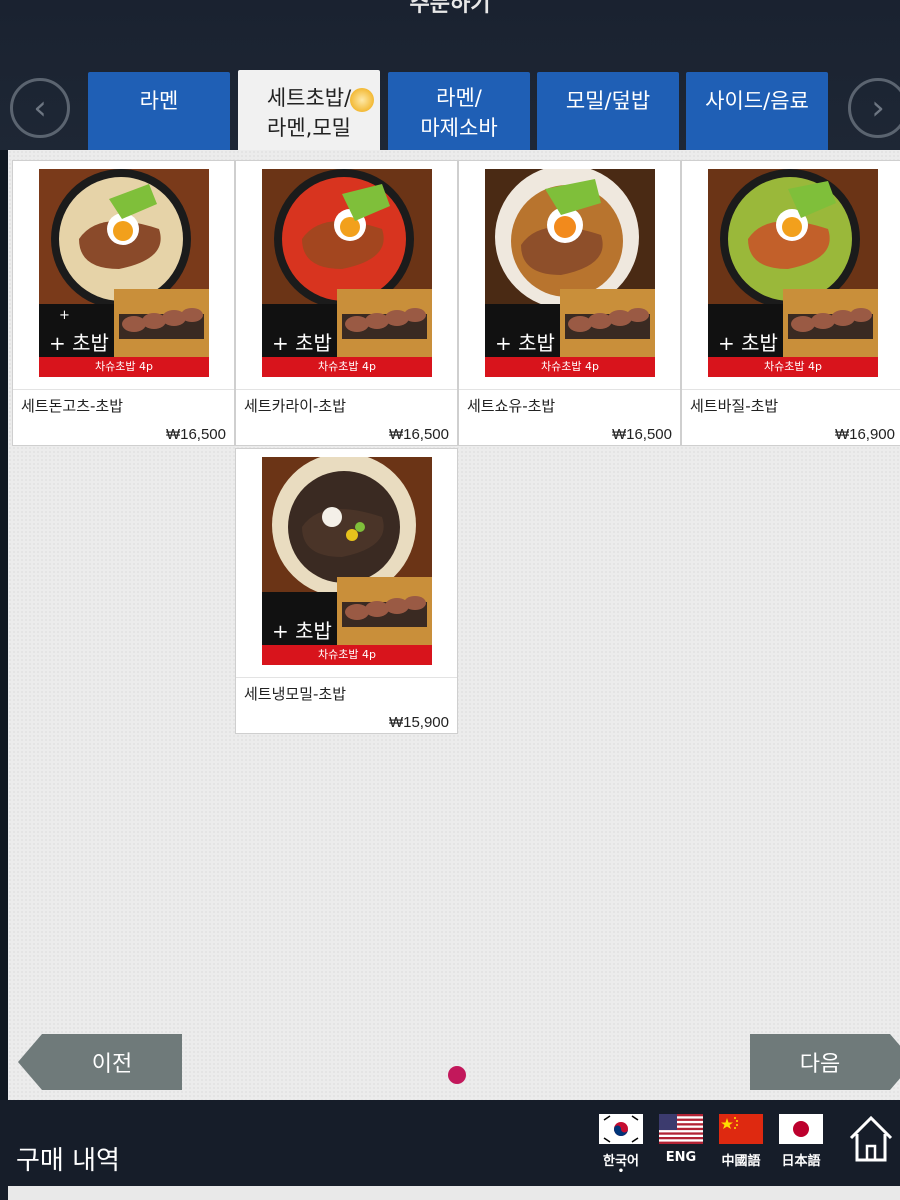  I want to click on menu-item-card: + 초밥 차슈초밥 4p 세트바질-초밥 ₩16,900, so click(790, 303).